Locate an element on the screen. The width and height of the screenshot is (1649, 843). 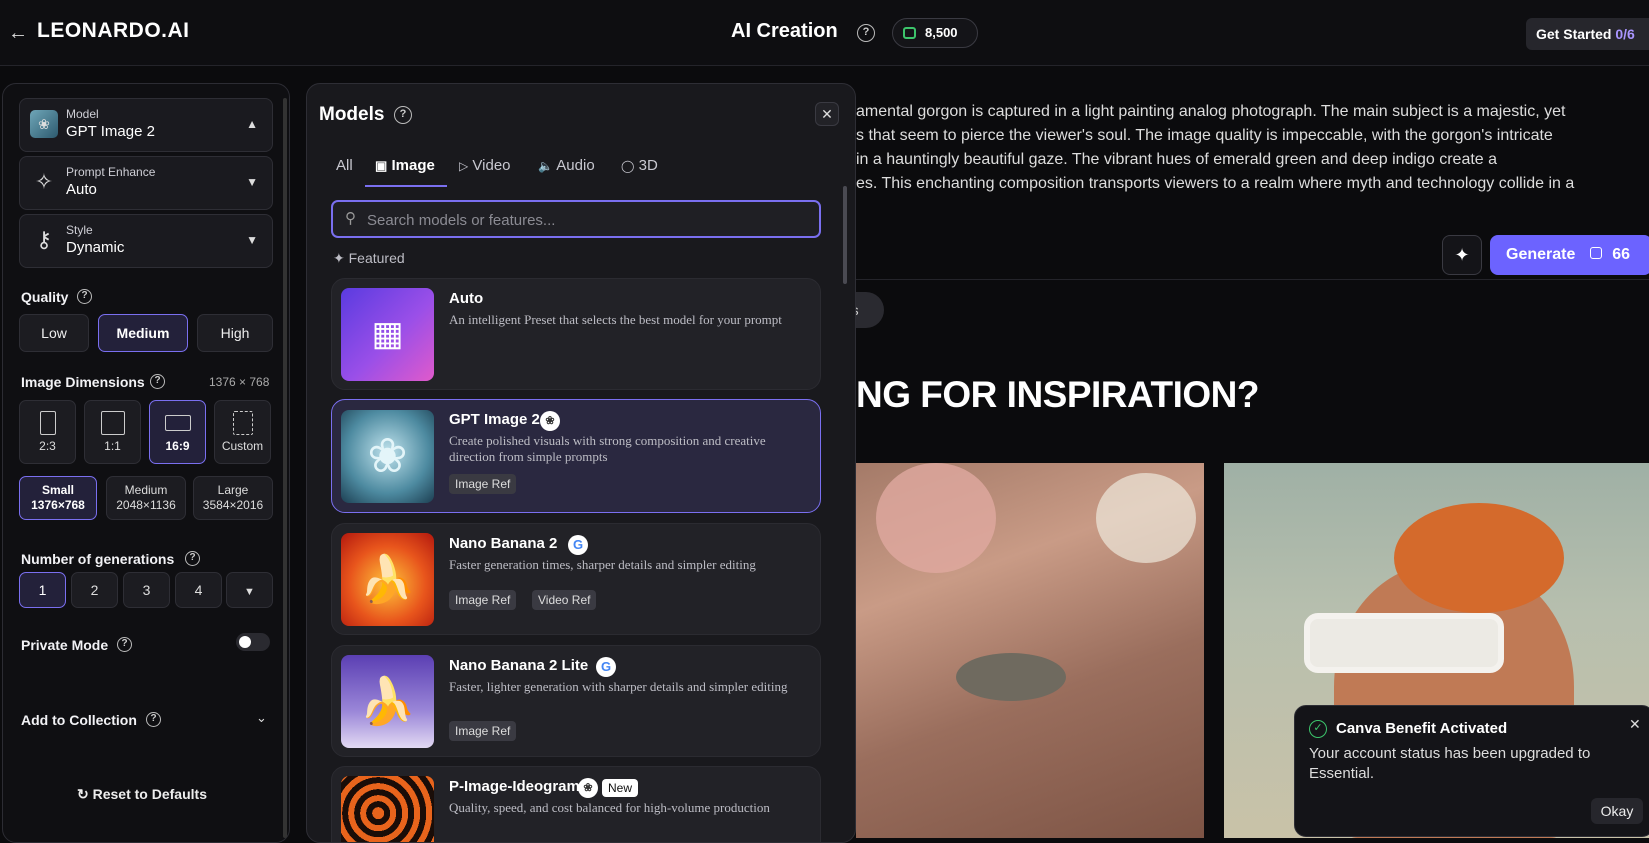
reset-label: Reset to Defaults is located at coordinates (149, 794).